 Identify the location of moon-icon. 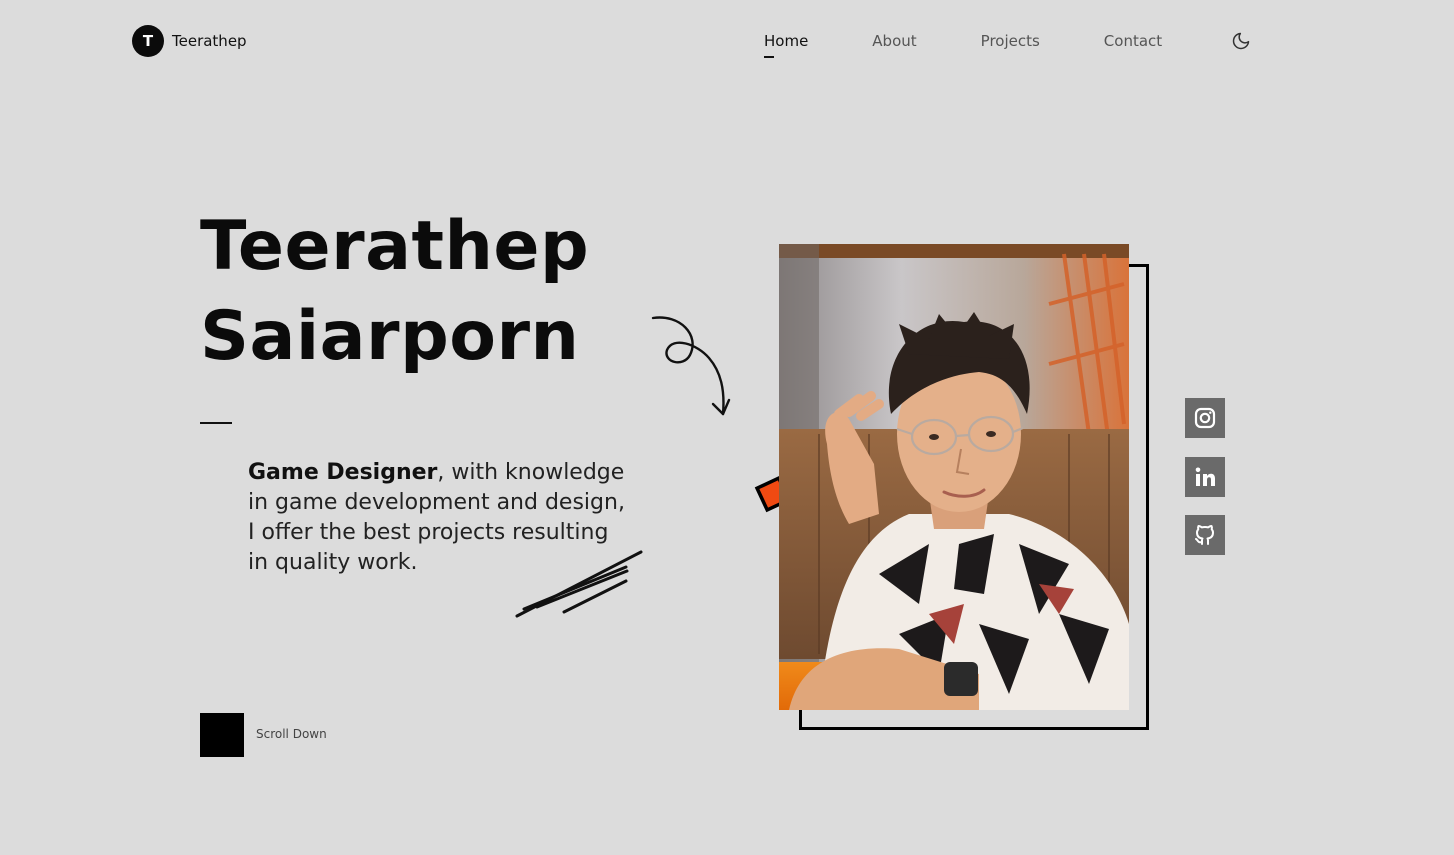
(1241, 41).